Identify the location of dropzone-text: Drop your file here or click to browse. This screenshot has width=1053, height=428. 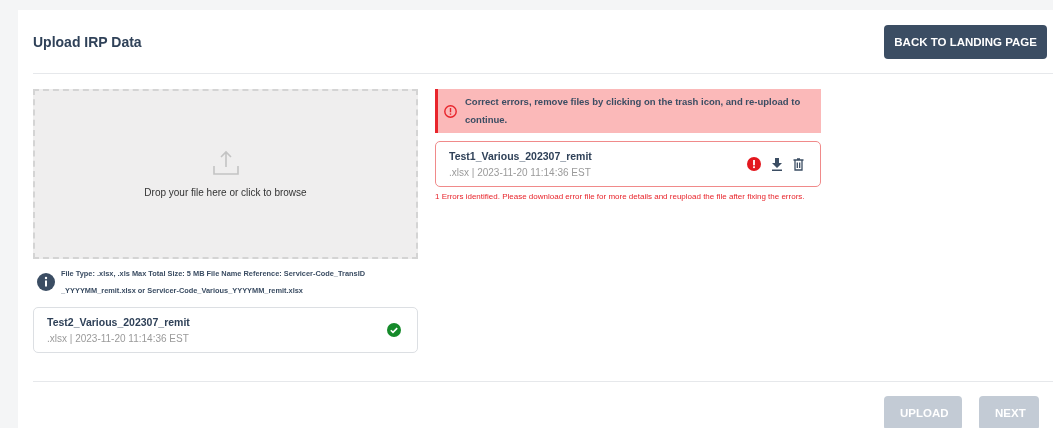
(225, 192).